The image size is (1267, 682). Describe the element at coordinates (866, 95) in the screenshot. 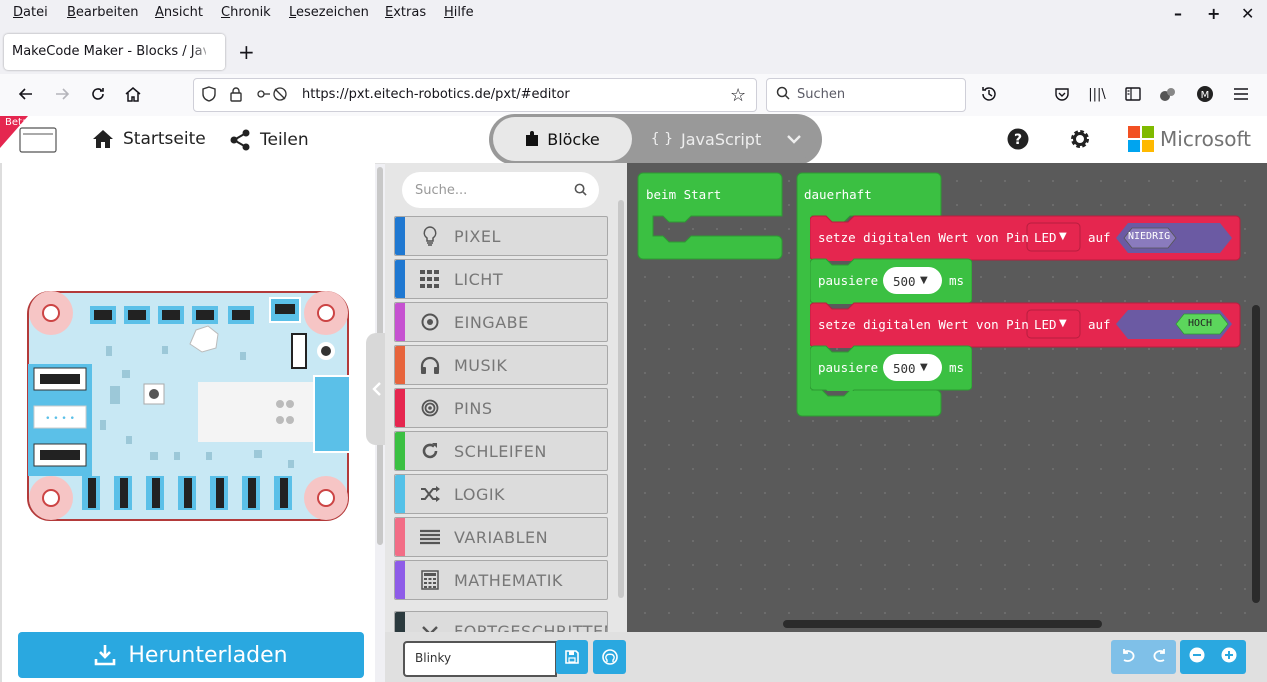

I see `browser-search-input: Suchen` at that location.